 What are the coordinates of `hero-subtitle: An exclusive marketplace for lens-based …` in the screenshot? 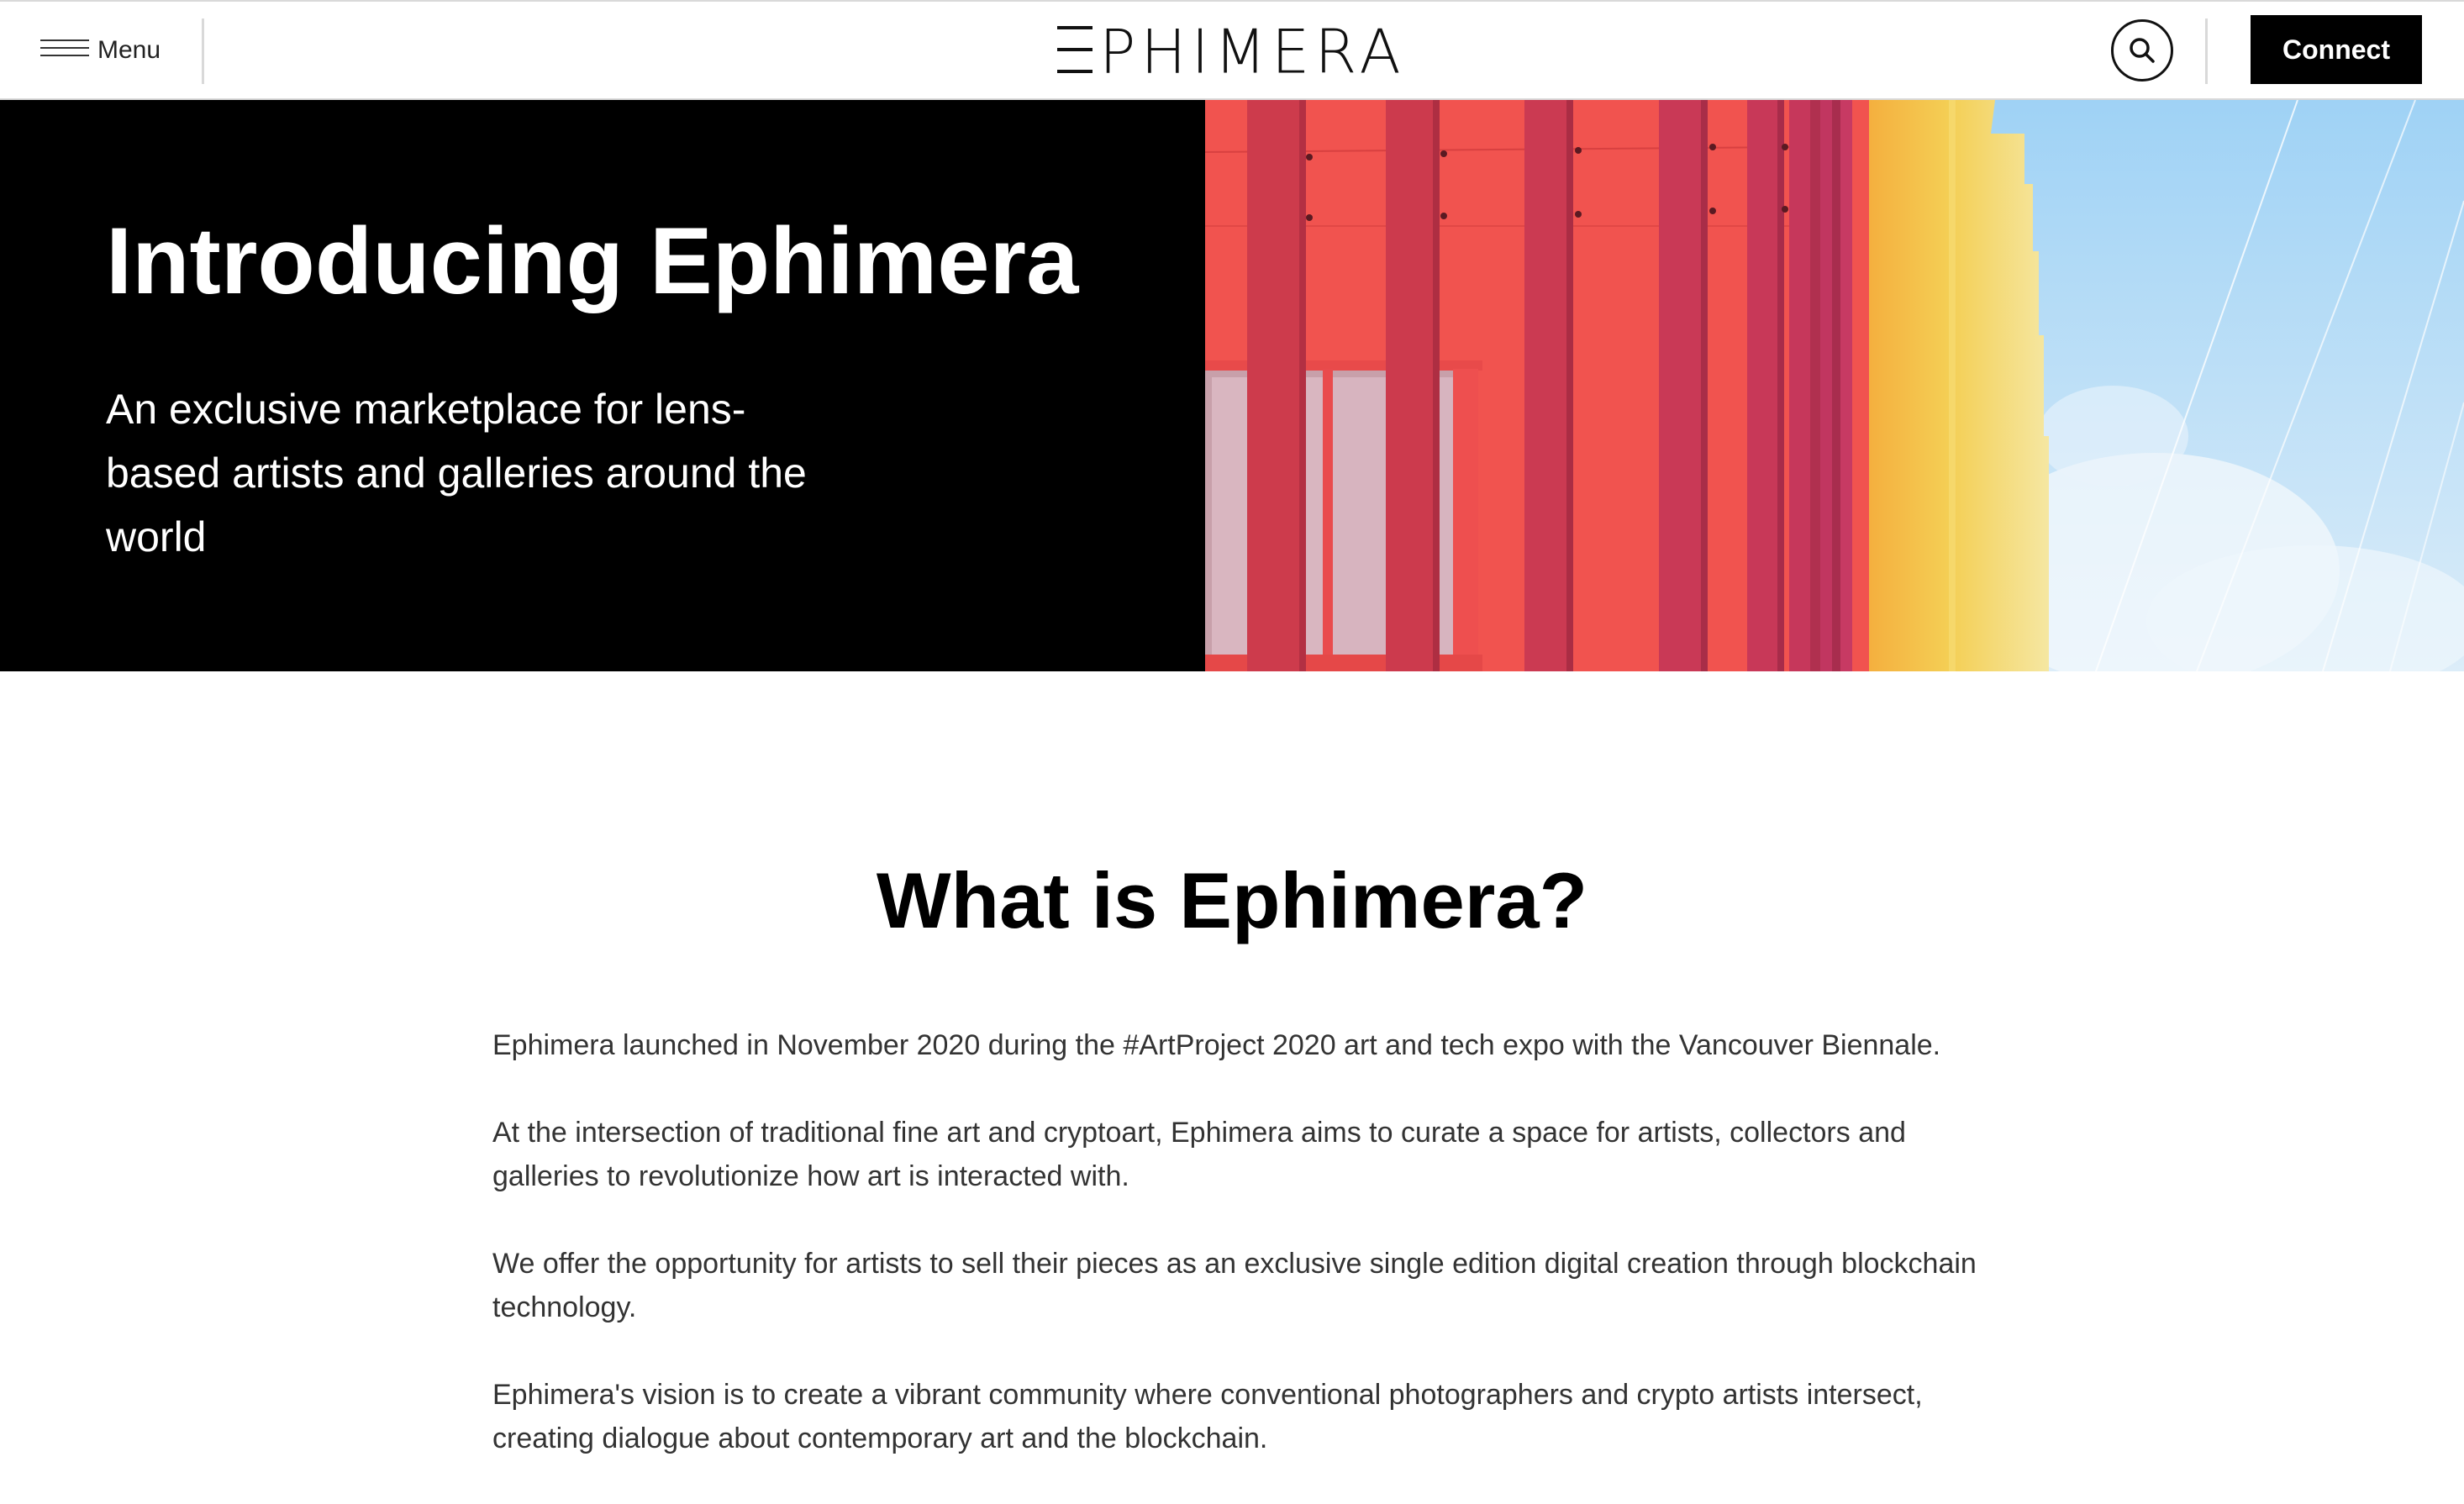 It's located at (456, 473).